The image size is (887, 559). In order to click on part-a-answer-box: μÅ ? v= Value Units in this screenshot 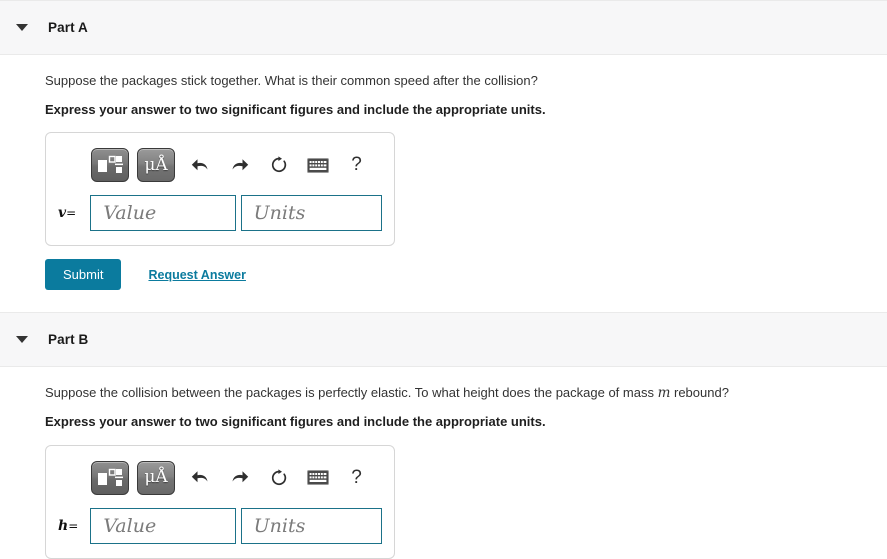, I will do `click(220, 189)`.